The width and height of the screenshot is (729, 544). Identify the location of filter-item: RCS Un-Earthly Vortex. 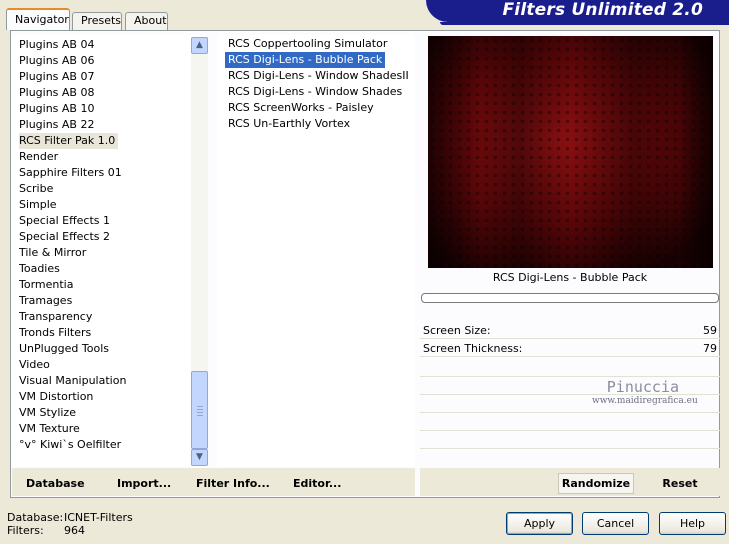
(289, 124).